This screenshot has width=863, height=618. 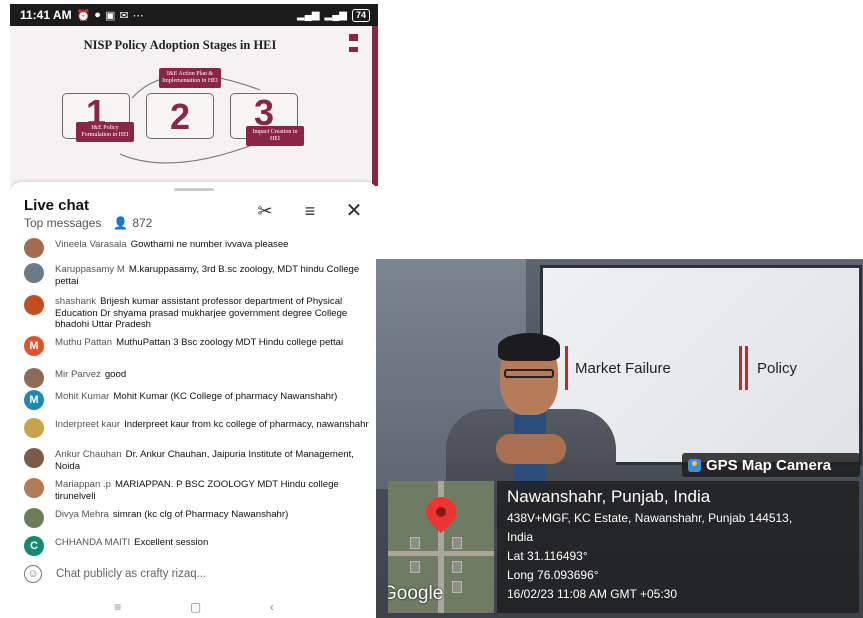 What do you see at coordinates (212, 375) in the screenshot?
I see `chat-message-body: Mir Parvez good` at bounding box center [212, 375].